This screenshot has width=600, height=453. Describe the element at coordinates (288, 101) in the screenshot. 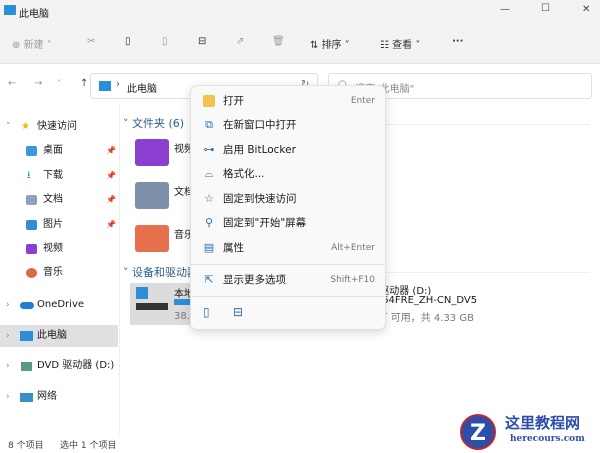

I see `menu-item-open: 打开 Enter` at that location.